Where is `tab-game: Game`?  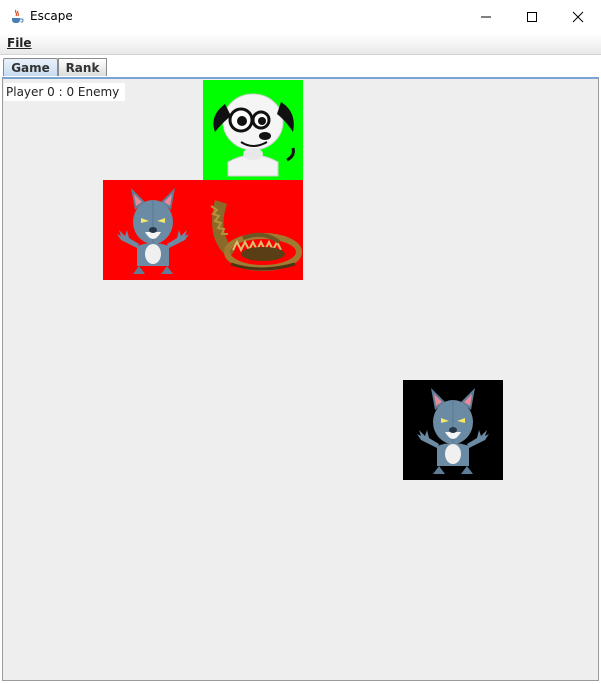 tab-game: Game is located at coordinates (30, 67).